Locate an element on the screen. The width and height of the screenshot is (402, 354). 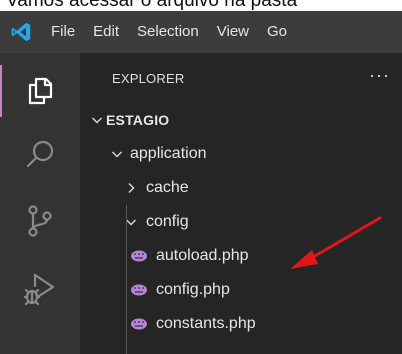
tree-folder-label: application is located at coordinates (168, 153).